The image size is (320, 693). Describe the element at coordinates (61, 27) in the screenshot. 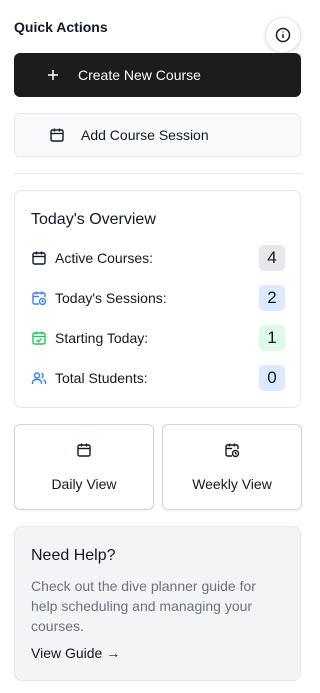

I see `quick-actions-title: Quick Actions` at that location.